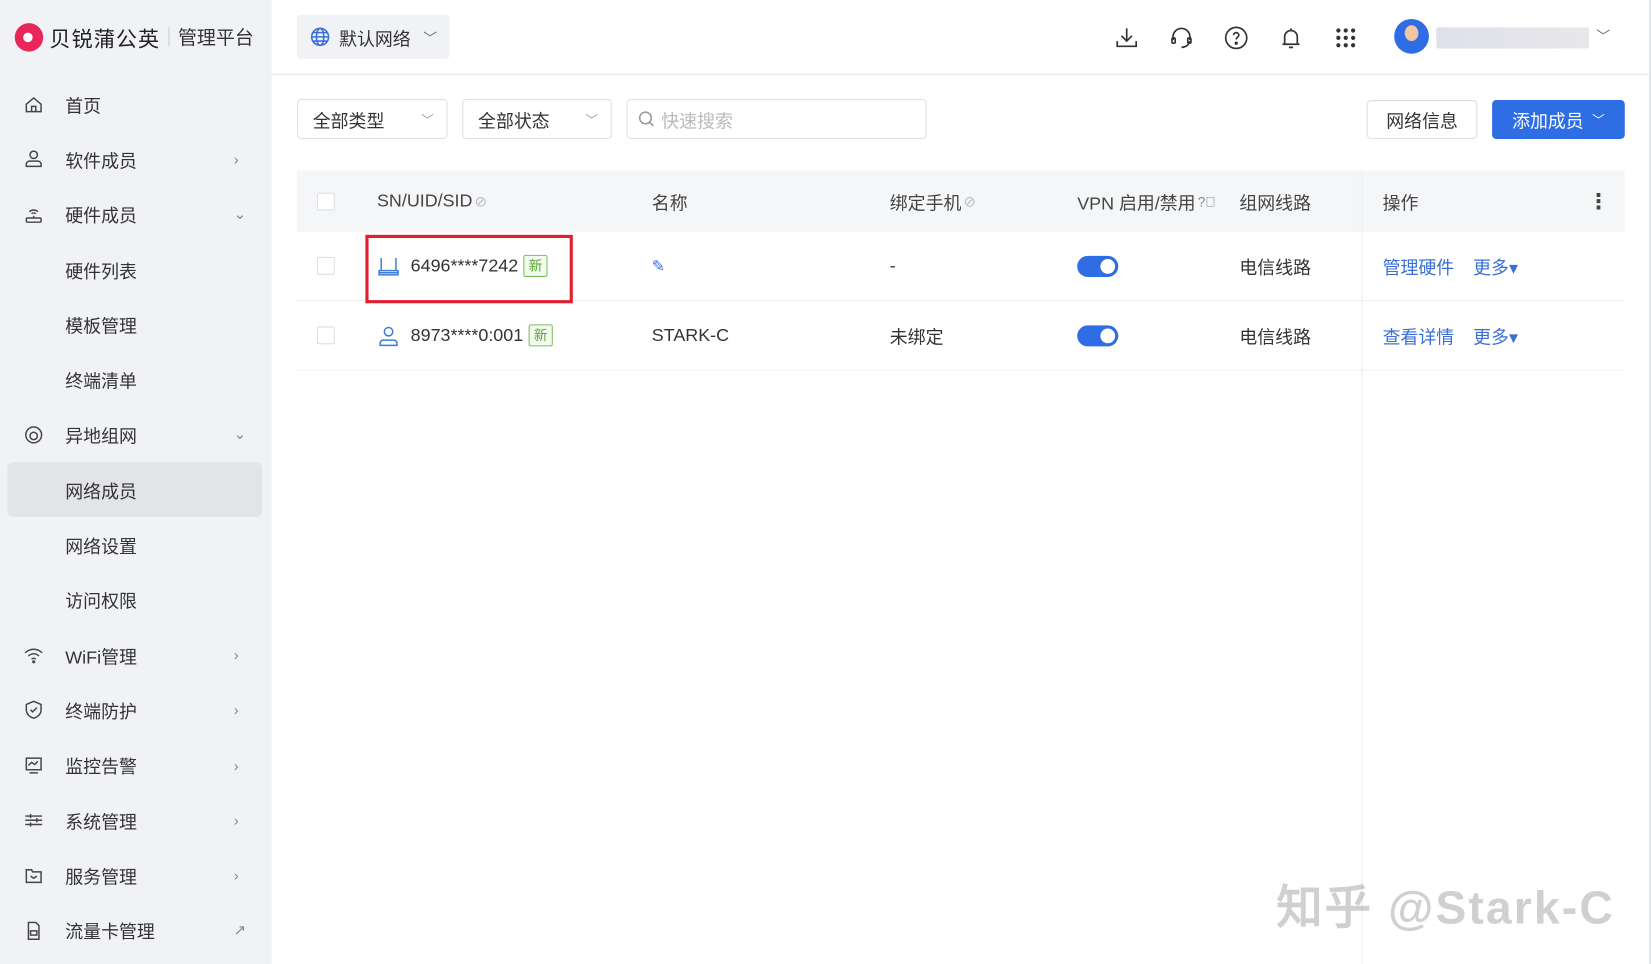 This screenshot has height=964, width=1651. Describe the element at coordinates (101, 326) in the screenshot. I see `sidebar-item-label: 模板管理` at that location.